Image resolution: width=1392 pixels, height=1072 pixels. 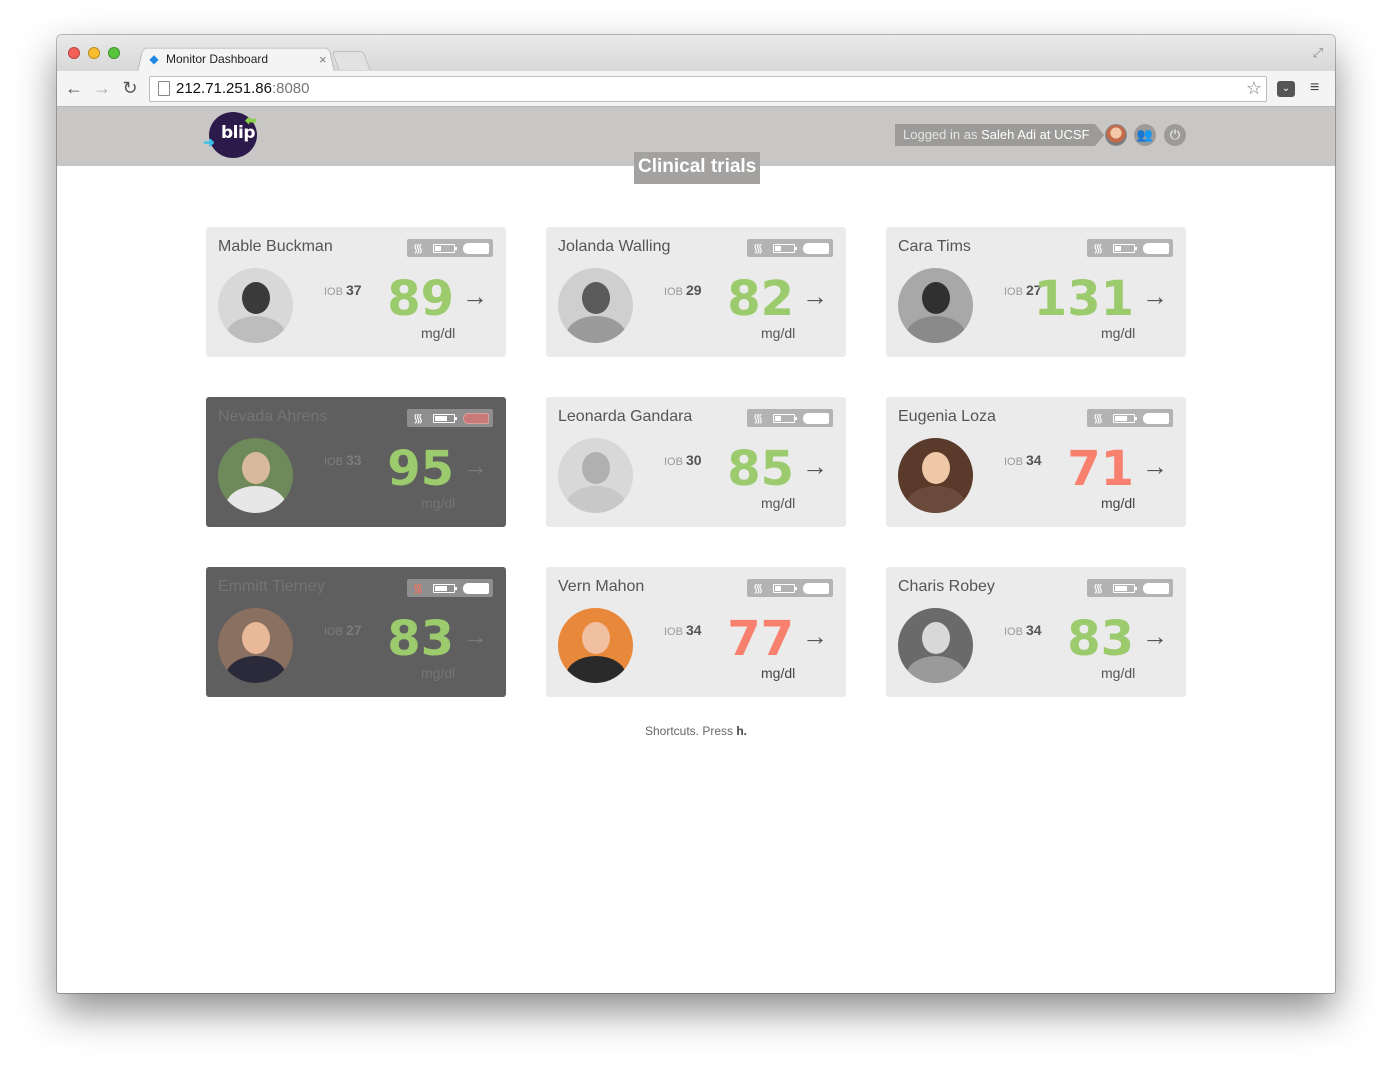 I want to click on logo-arrow-left-icon: ➜, so click(x=209, y=142).